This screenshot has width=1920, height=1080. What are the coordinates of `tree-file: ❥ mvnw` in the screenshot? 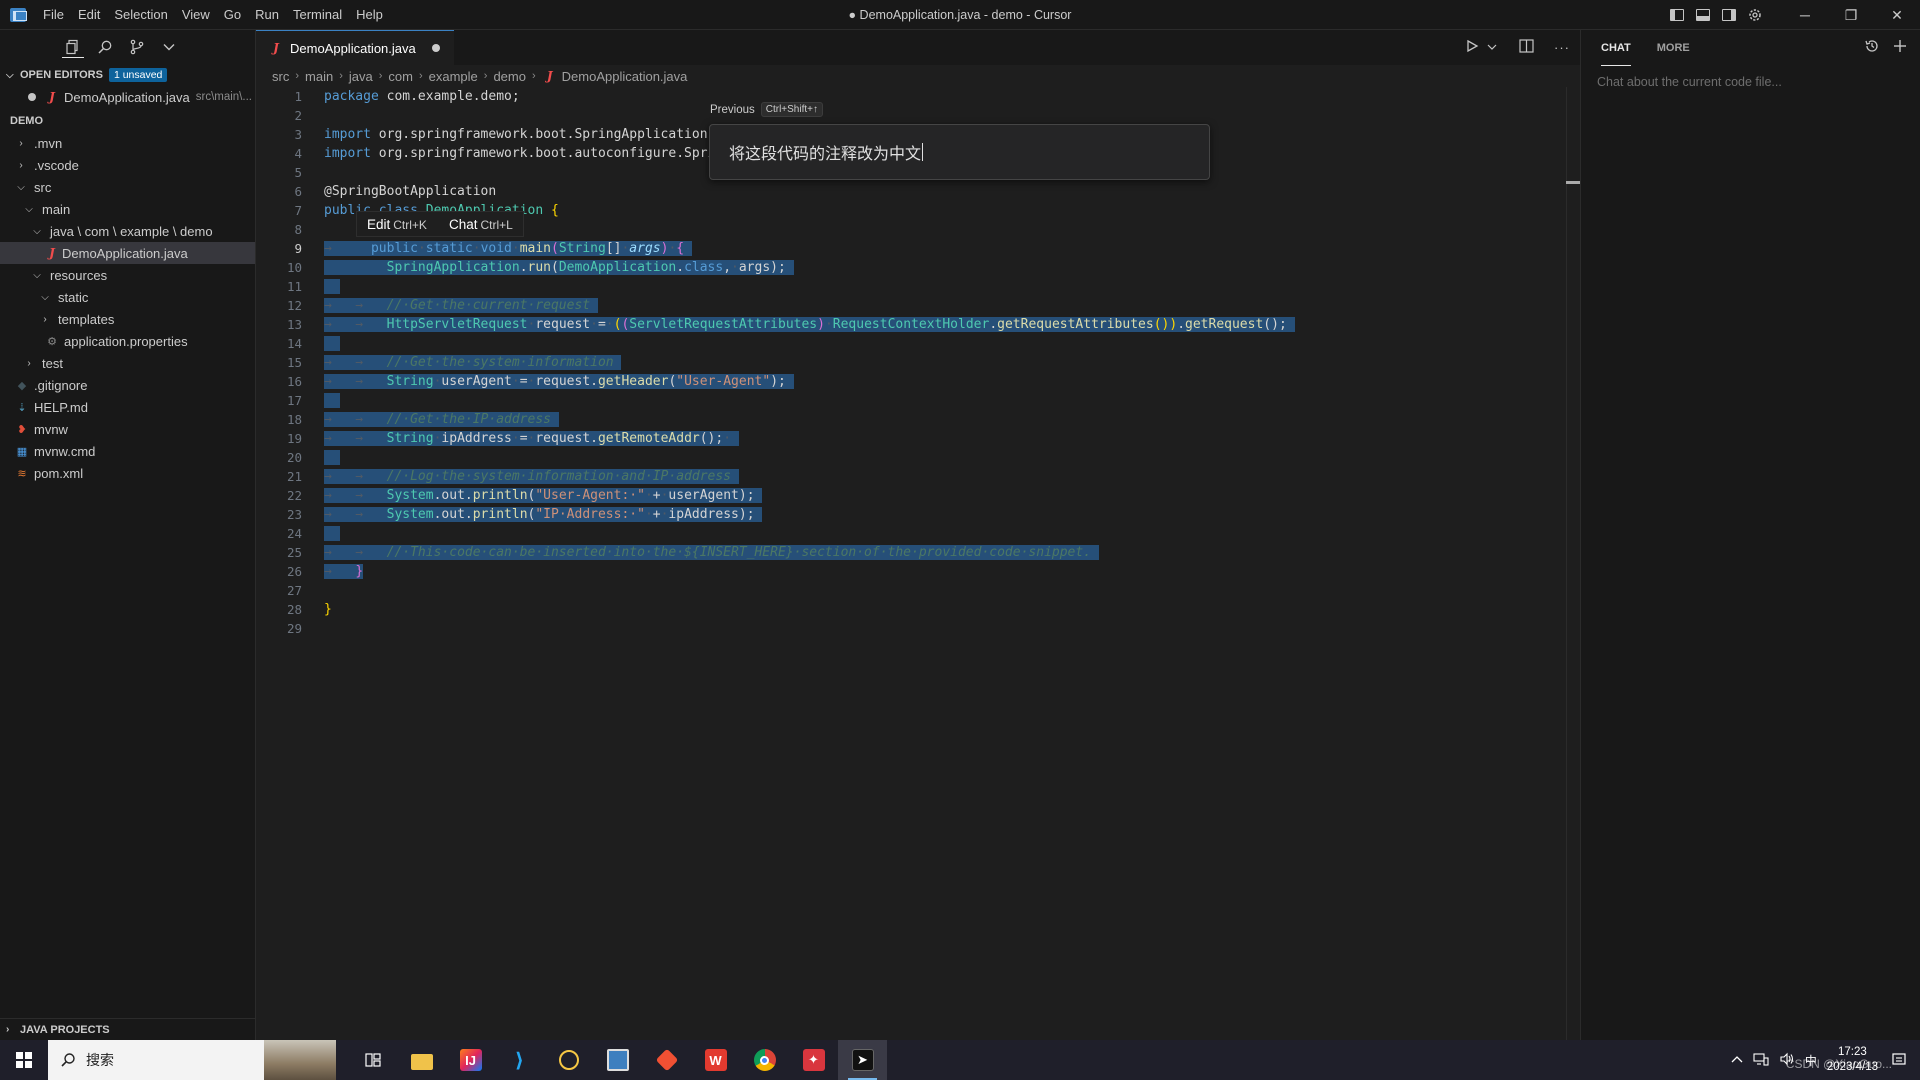 It's located at (127, 429).